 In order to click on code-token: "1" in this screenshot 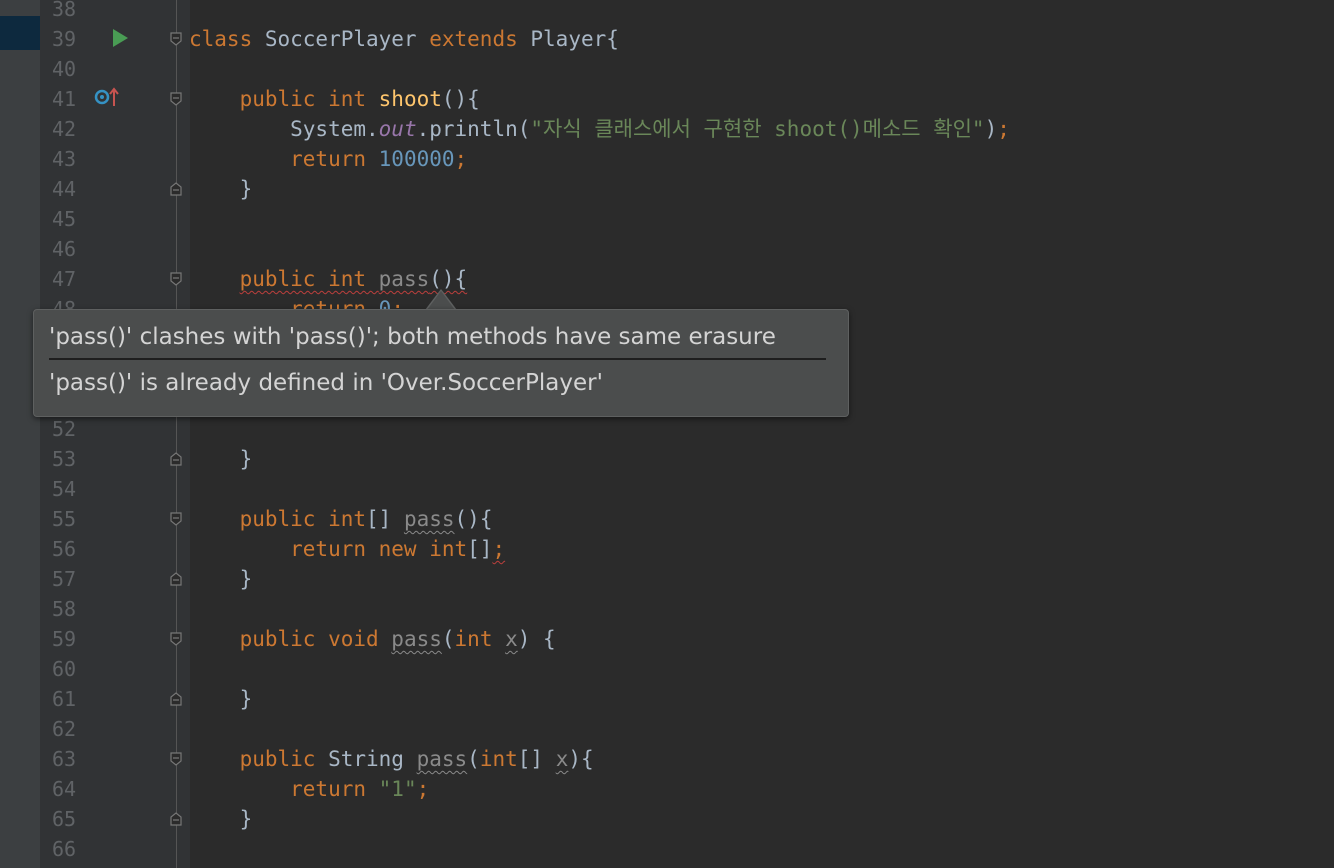, I will do `click(397, 789)`.